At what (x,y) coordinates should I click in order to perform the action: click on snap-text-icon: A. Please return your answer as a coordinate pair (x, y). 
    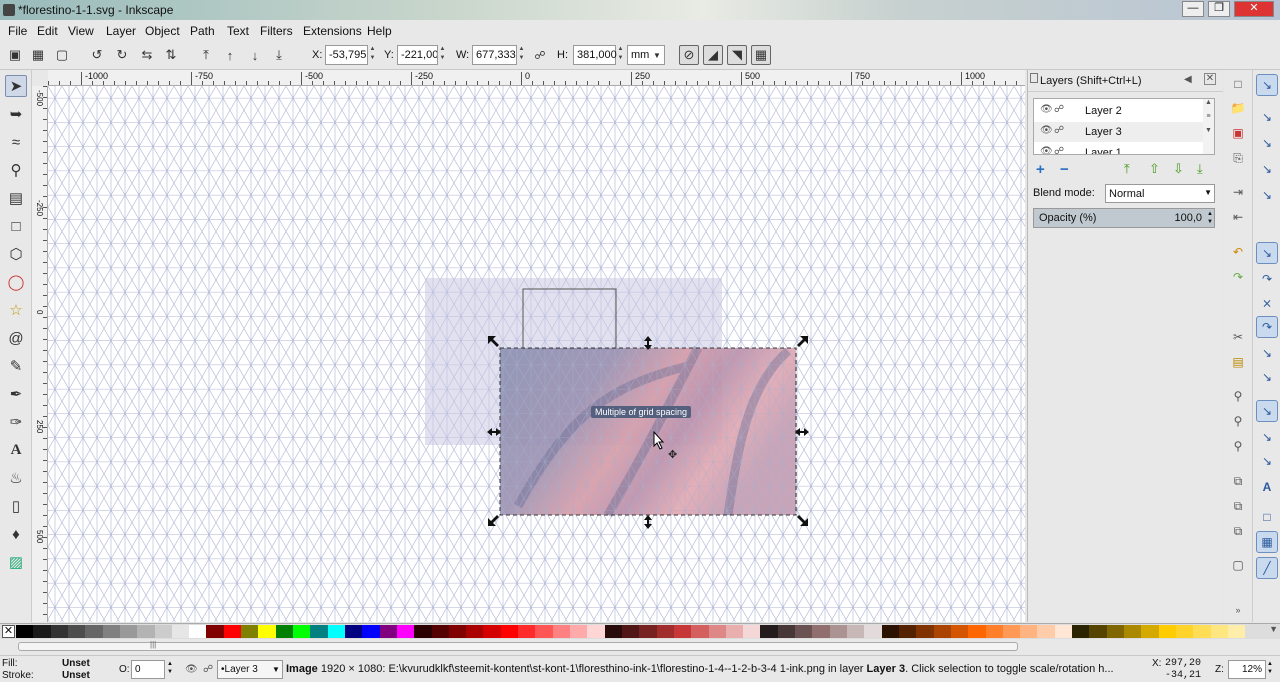
    Looking at the image, I should click on (1267, 487).